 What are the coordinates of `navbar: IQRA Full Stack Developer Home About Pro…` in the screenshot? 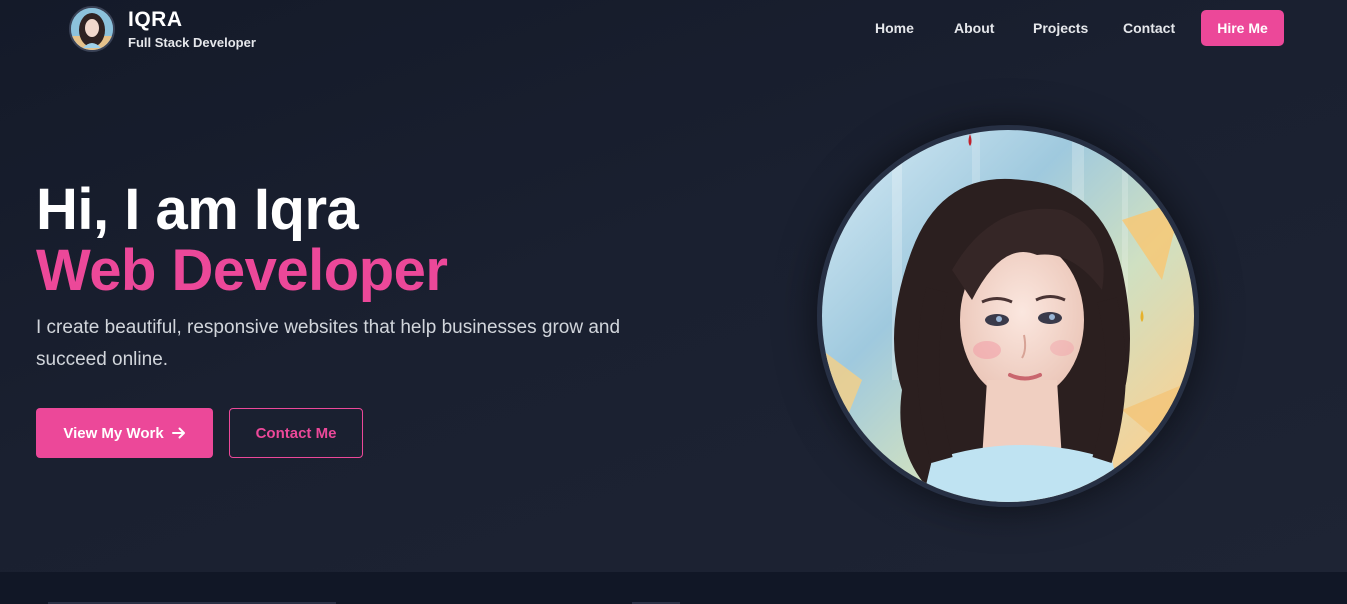 It's located at (673, 28).